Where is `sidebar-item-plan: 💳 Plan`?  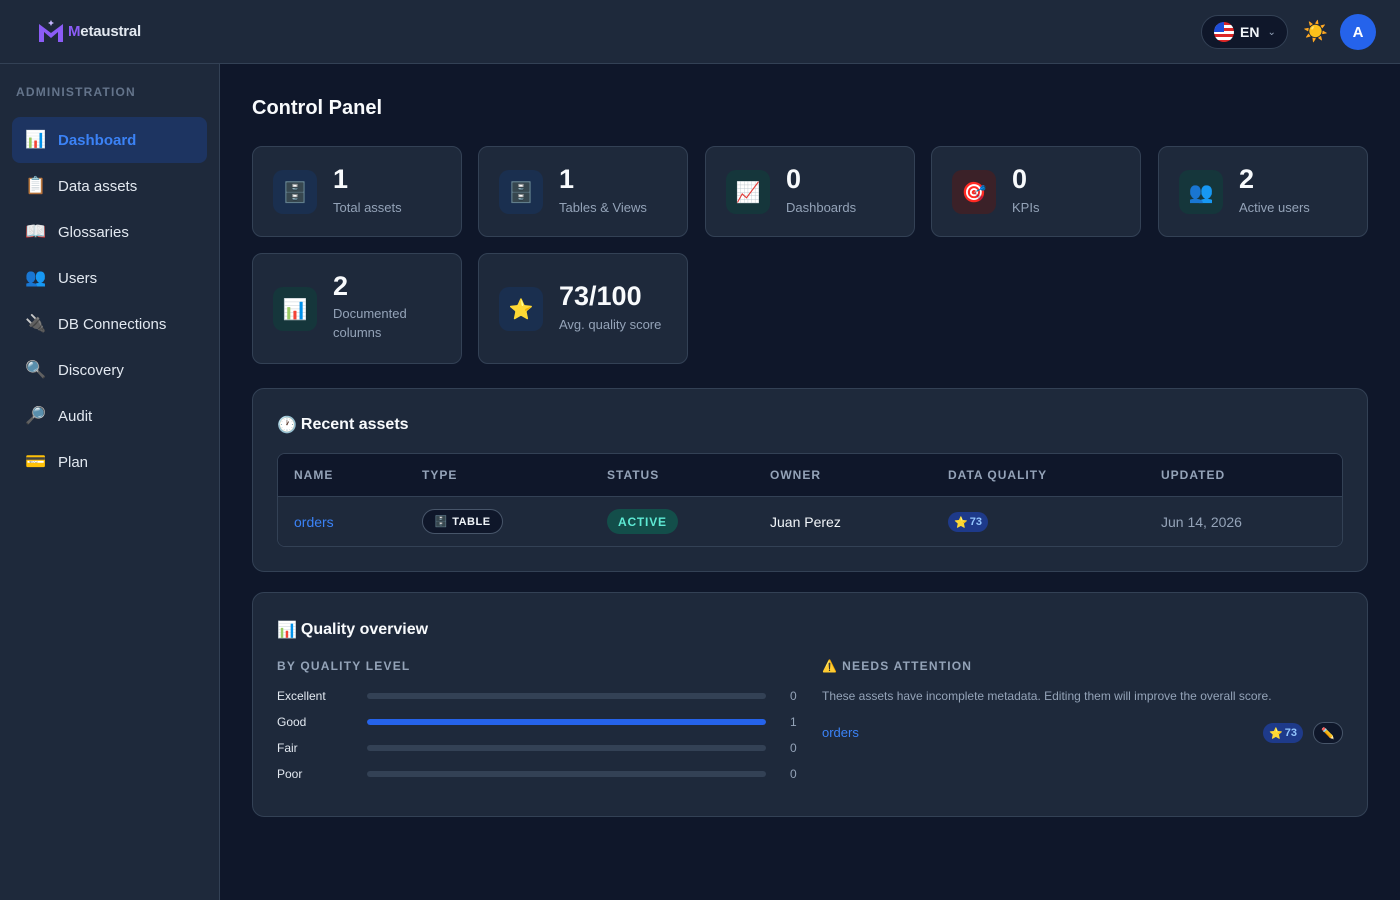
sidebar-item-plan: 💳 Plan is located at coordinates (109, 462).